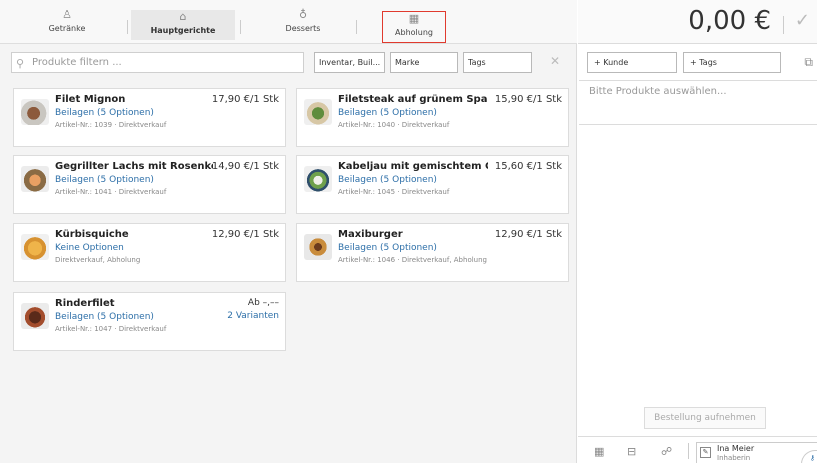  What do you see at coordinates (802, 20) in the screenshot?
I see `checkmark-icon: ✓` at bounding box center [802, 20].